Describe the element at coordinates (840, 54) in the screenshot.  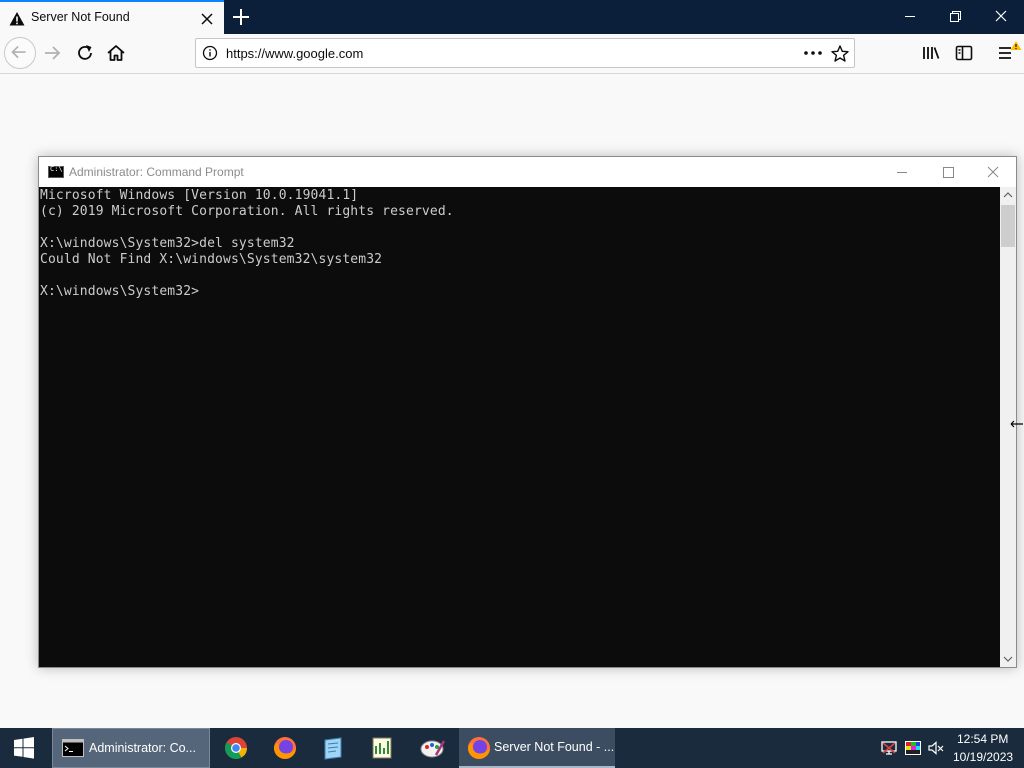
I see `bookmark-star-icon` at that location.